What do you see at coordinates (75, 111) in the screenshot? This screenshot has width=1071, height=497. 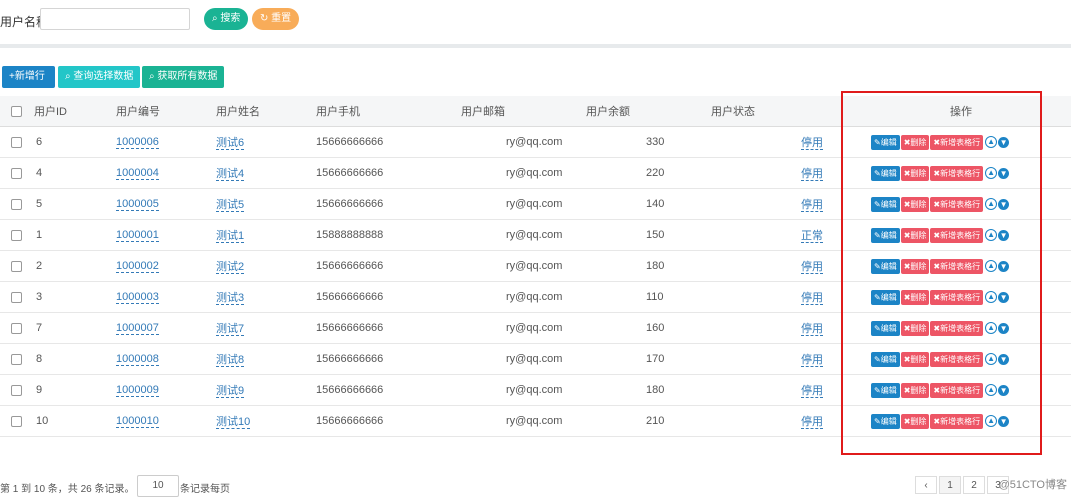 I see `col-user-id: 用户ID` at bounding box center [75, 111].